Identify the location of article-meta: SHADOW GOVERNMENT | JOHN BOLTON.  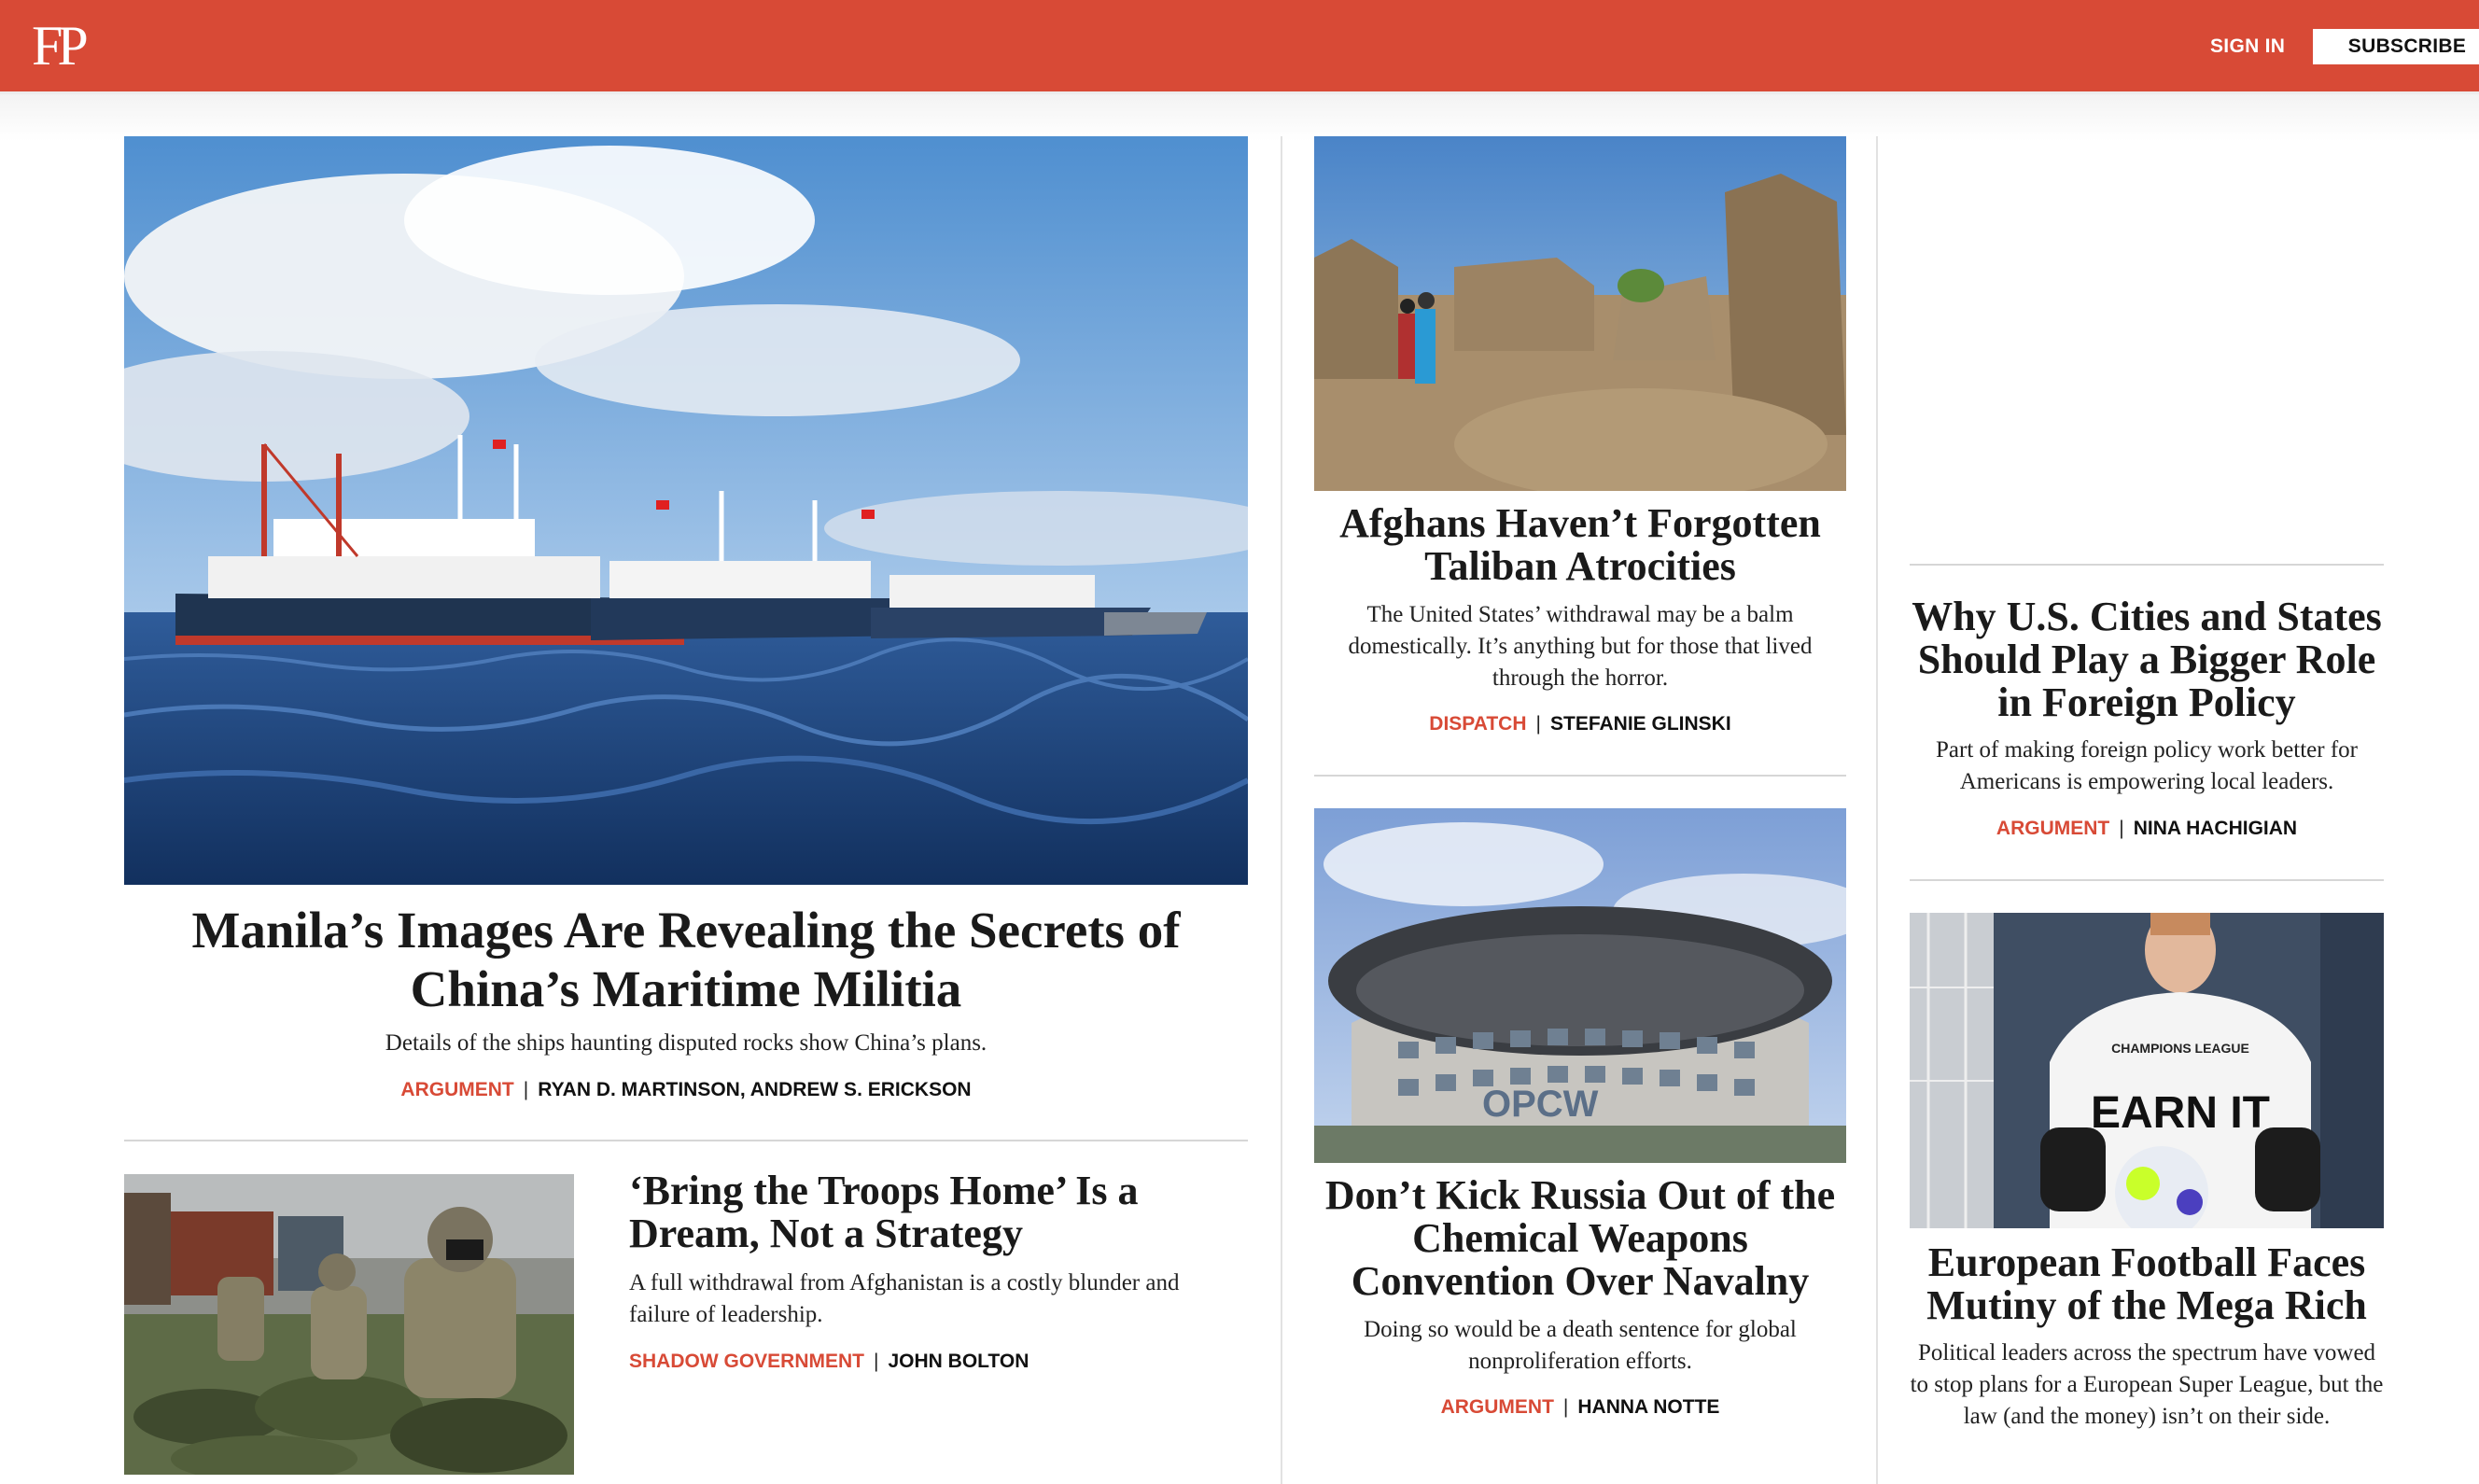
(829, 1362).